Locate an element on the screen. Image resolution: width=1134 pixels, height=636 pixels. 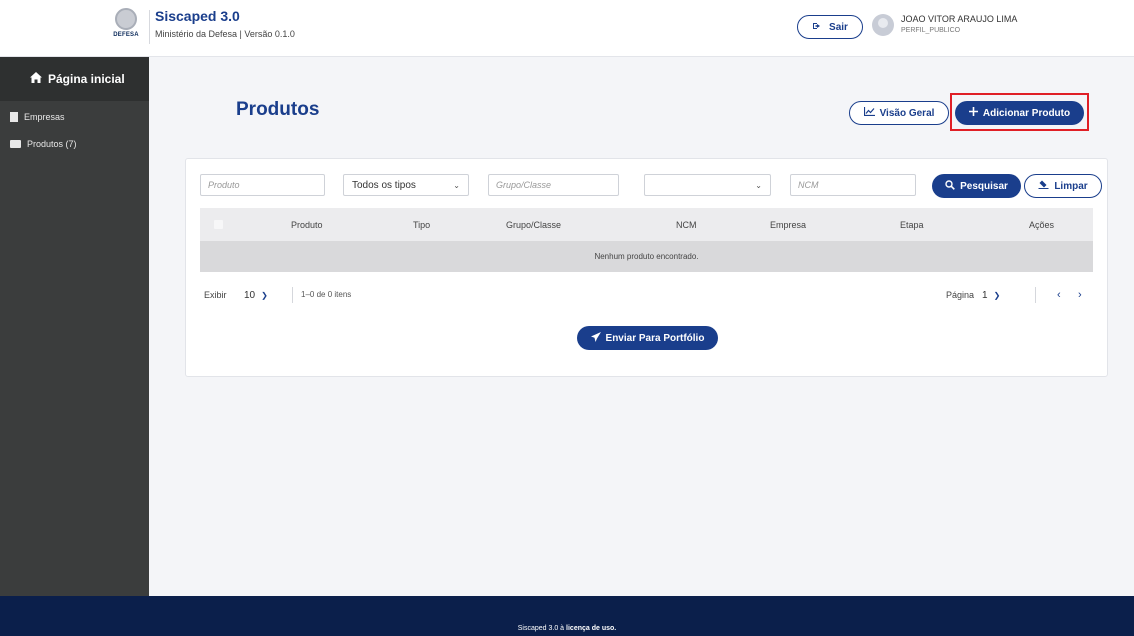
sidebar-home-label: Página inicial is located at coordinates (86, 79).